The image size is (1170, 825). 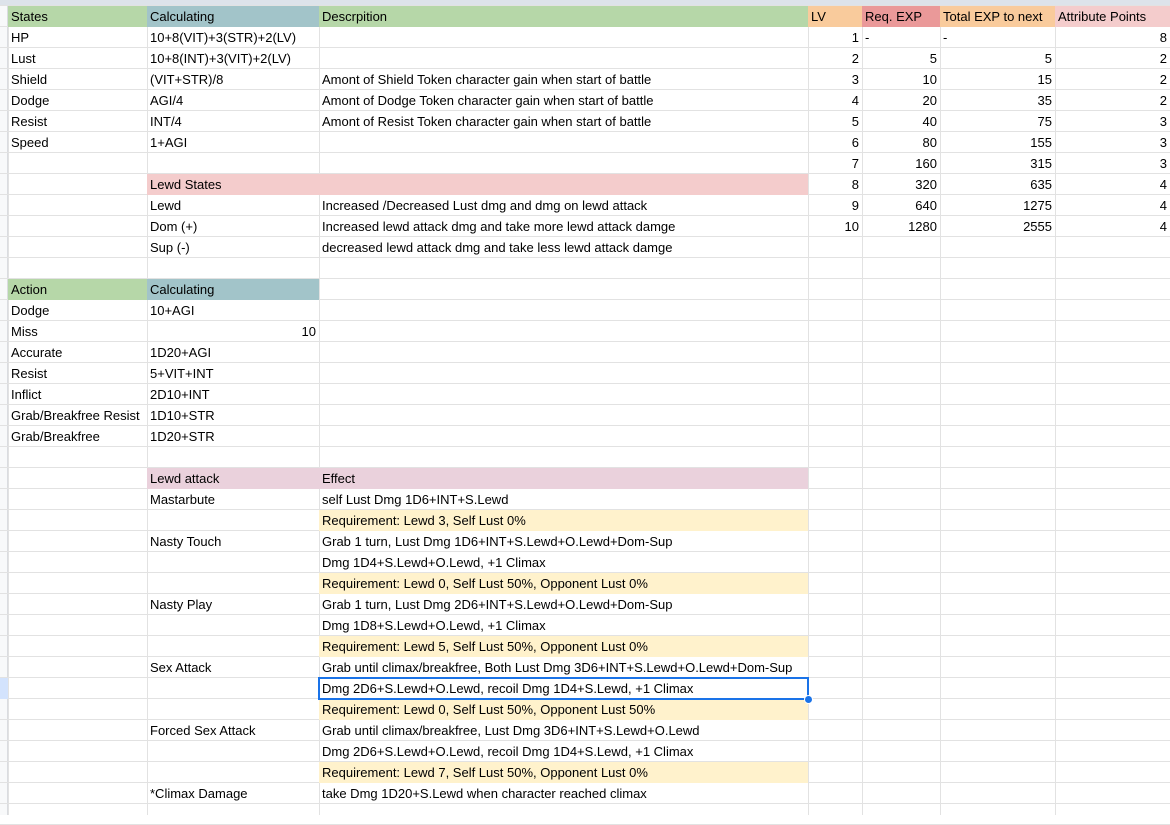 What do you see at coordinates (563, 499) in the screenshot?
I see `effect-cell: self Lust Dmg 1D6+INT+S.Lewd` at bounding box center [563, 499].